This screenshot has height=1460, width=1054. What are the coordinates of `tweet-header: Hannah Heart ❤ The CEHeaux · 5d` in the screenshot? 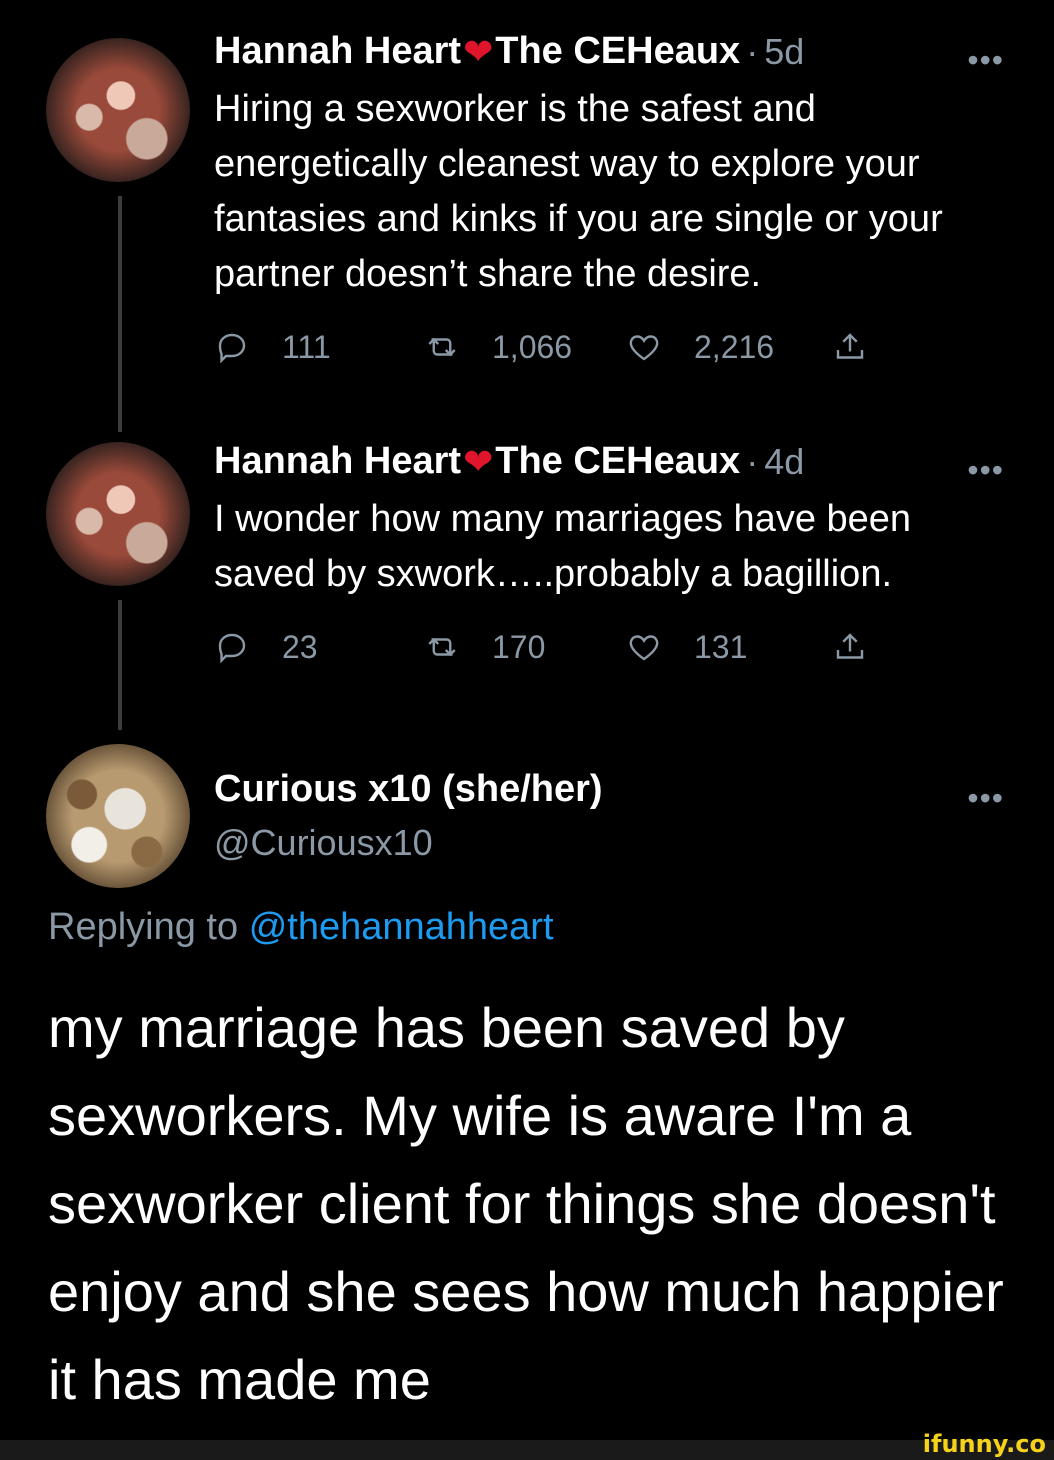 It's located at (509, 51).